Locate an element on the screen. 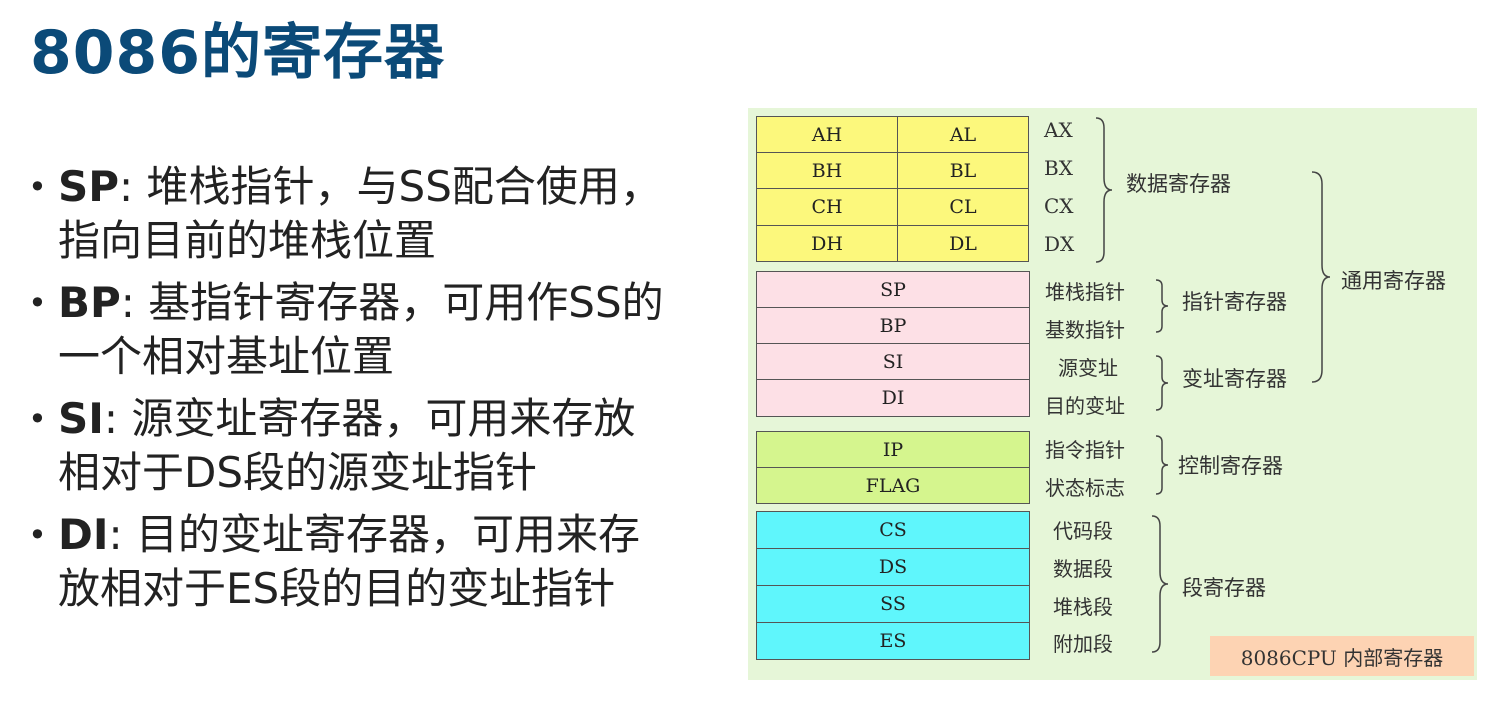  bullet-text-cont: 放相对于ES段的目的变址指针 is located at coordinates (337, 588).